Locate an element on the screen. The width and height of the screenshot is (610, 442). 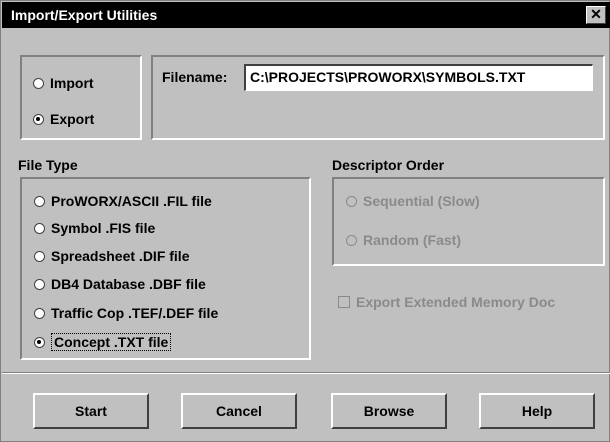
export-extended-label: Export Extended Memory Doc is located at coordinates (456, 302).